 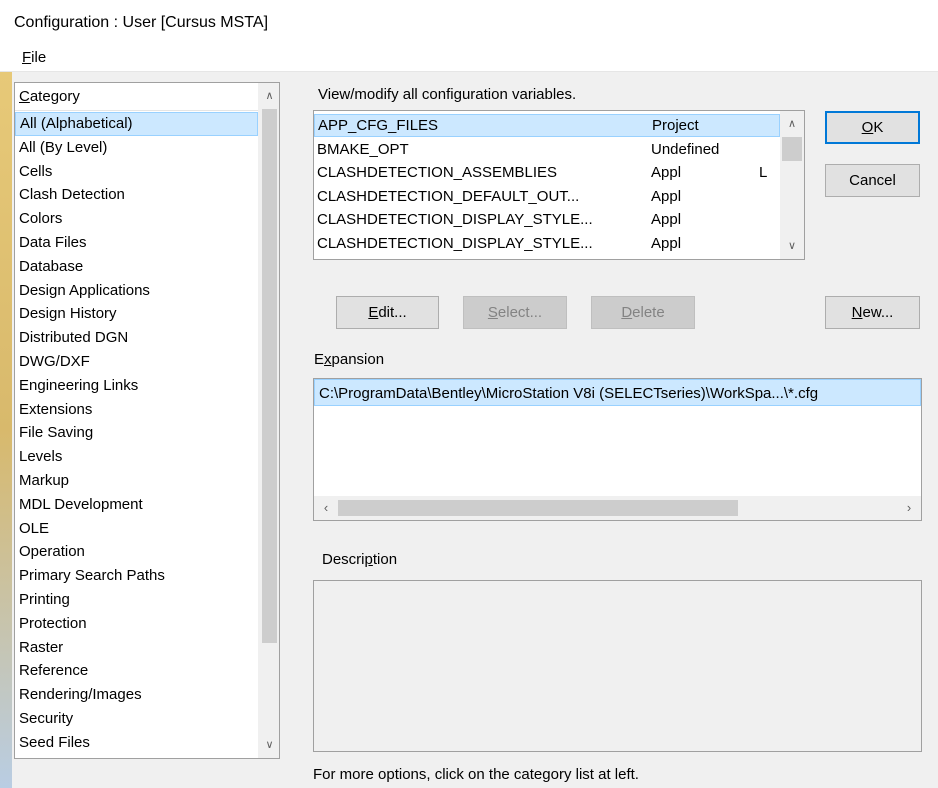 I want to click on menu-file-mnemonic: F, so click(x=27, y=57).